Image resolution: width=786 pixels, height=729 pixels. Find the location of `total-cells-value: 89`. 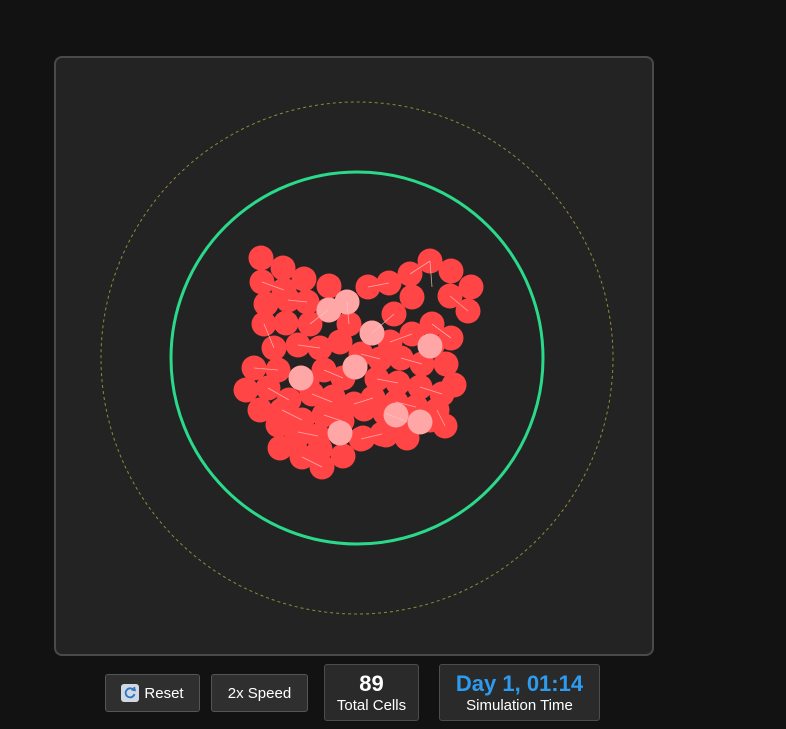

total-cells-value: 89 is located at coordinates (371, 683).